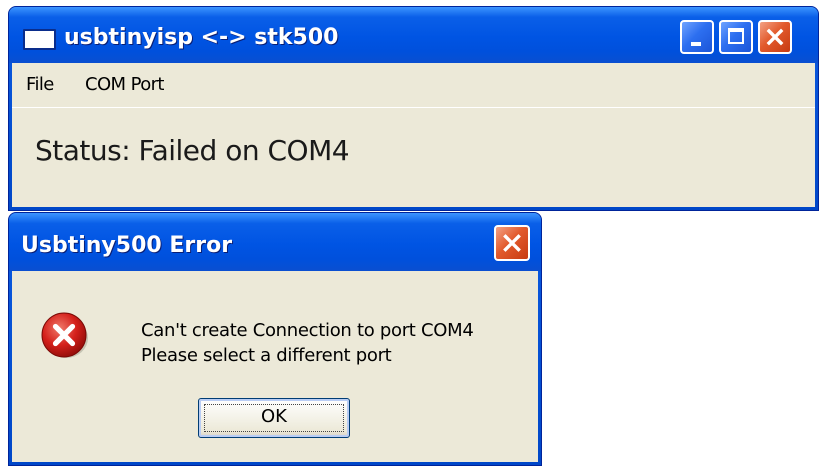 Image resolution: width=819 pixels, height=466 pixels. I want to click on close-button, so click(775, 37).